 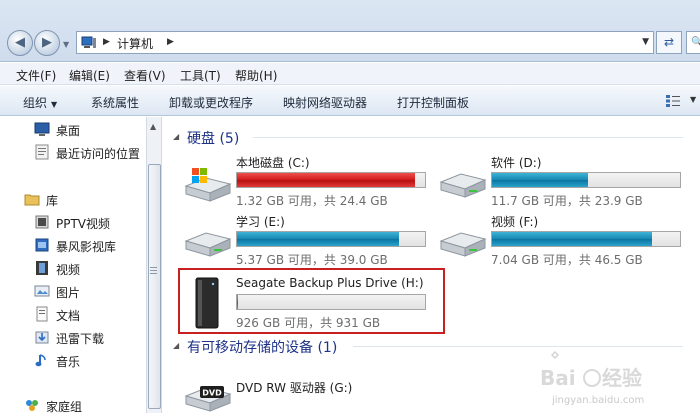 What do you see at coordinates (693, 99) in the screenshot?
I see `view-options-dropdown-icon: ▼` at bounding box center [693, 99].